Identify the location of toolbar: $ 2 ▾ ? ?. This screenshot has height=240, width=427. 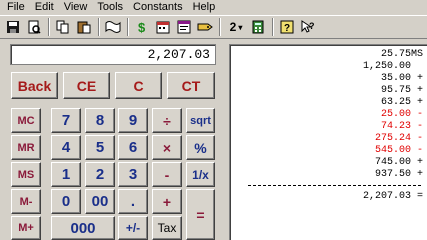
(213, 27).